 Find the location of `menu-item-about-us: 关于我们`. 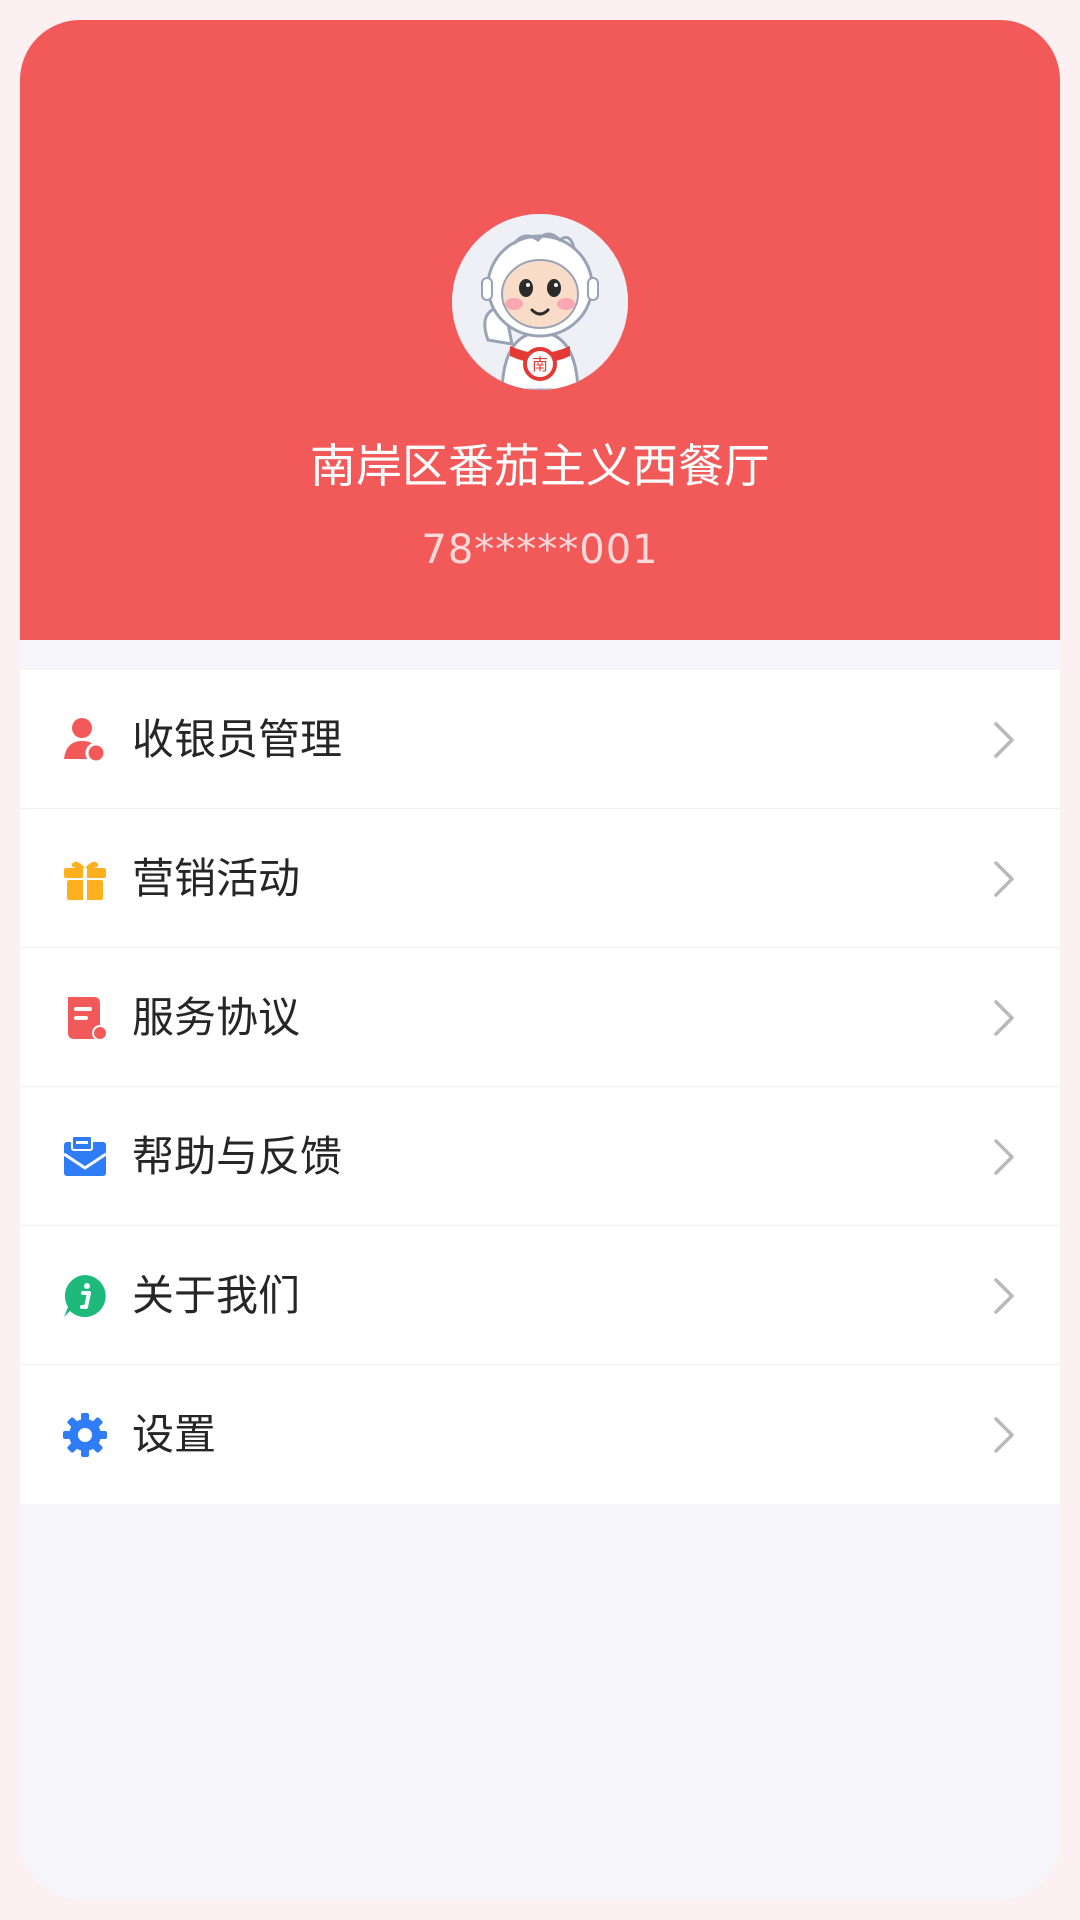

menu-item-about-us: 关于我们 is located at coordinates (540, 1295).